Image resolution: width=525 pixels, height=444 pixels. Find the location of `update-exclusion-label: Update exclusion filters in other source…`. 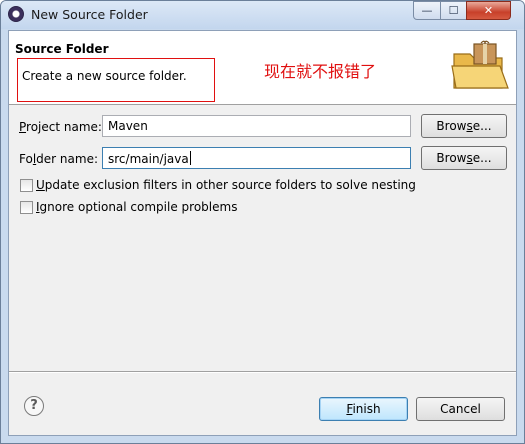

update-exclusion-label: Update exclusion filters in other source… is located at coordinates (226, 185).